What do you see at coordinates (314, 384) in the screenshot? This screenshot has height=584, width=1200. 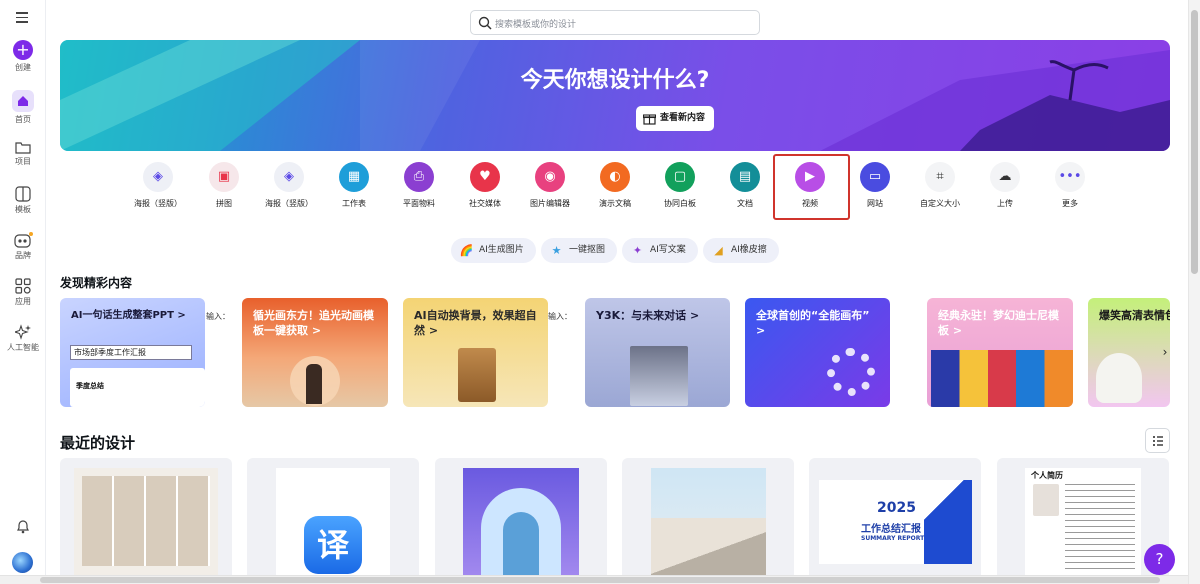 I see `figure-silhouette` at bounding box center [314, 384].